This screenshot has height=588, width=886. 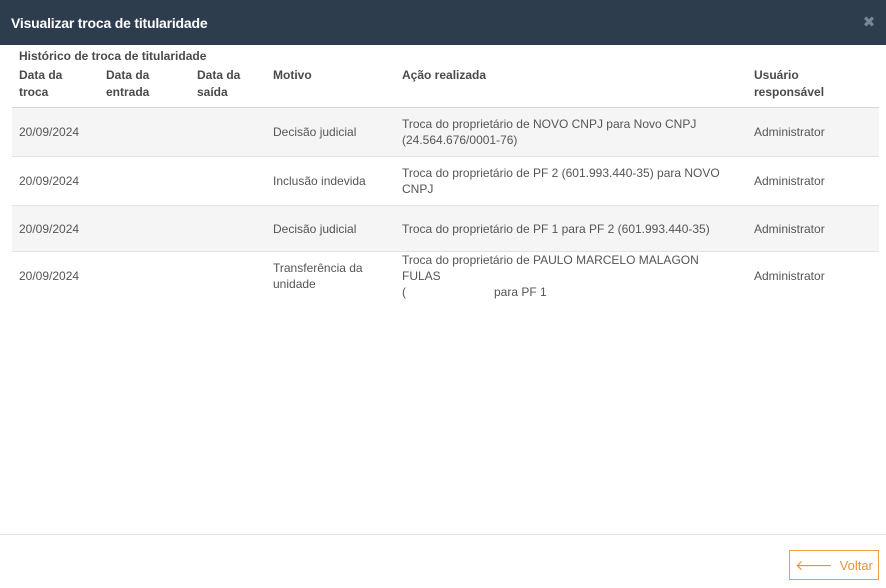 What do you see at coordinates (318, 276) in the screenshot?
I see `cell-motivo: Transferência da unidade` at bounding box center [318, 276].